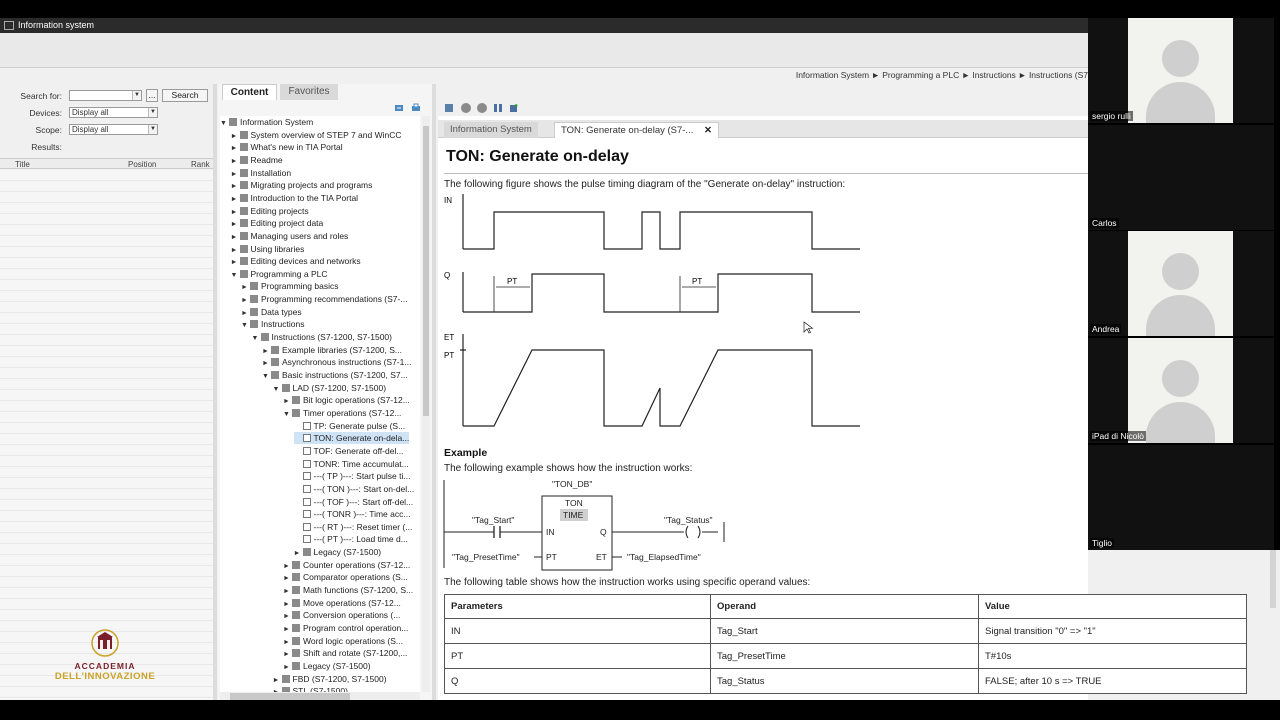  What do you see at coordinates (447, 275) in the screenshot?
I see `q-label: Q` at bounding box center [447, 275].